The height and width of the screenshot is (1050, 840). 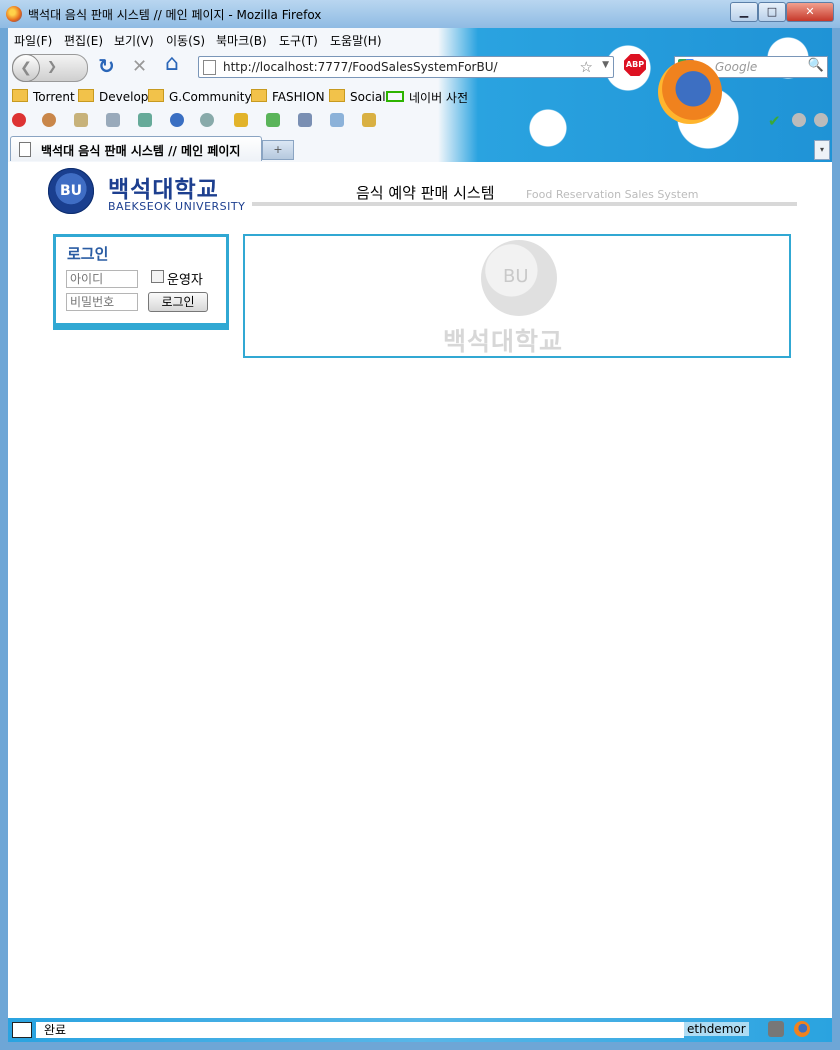 What do you see at coordinates (273, 120) in the screenshot?
I see `resize-icon` at bounding box center [273, 120].